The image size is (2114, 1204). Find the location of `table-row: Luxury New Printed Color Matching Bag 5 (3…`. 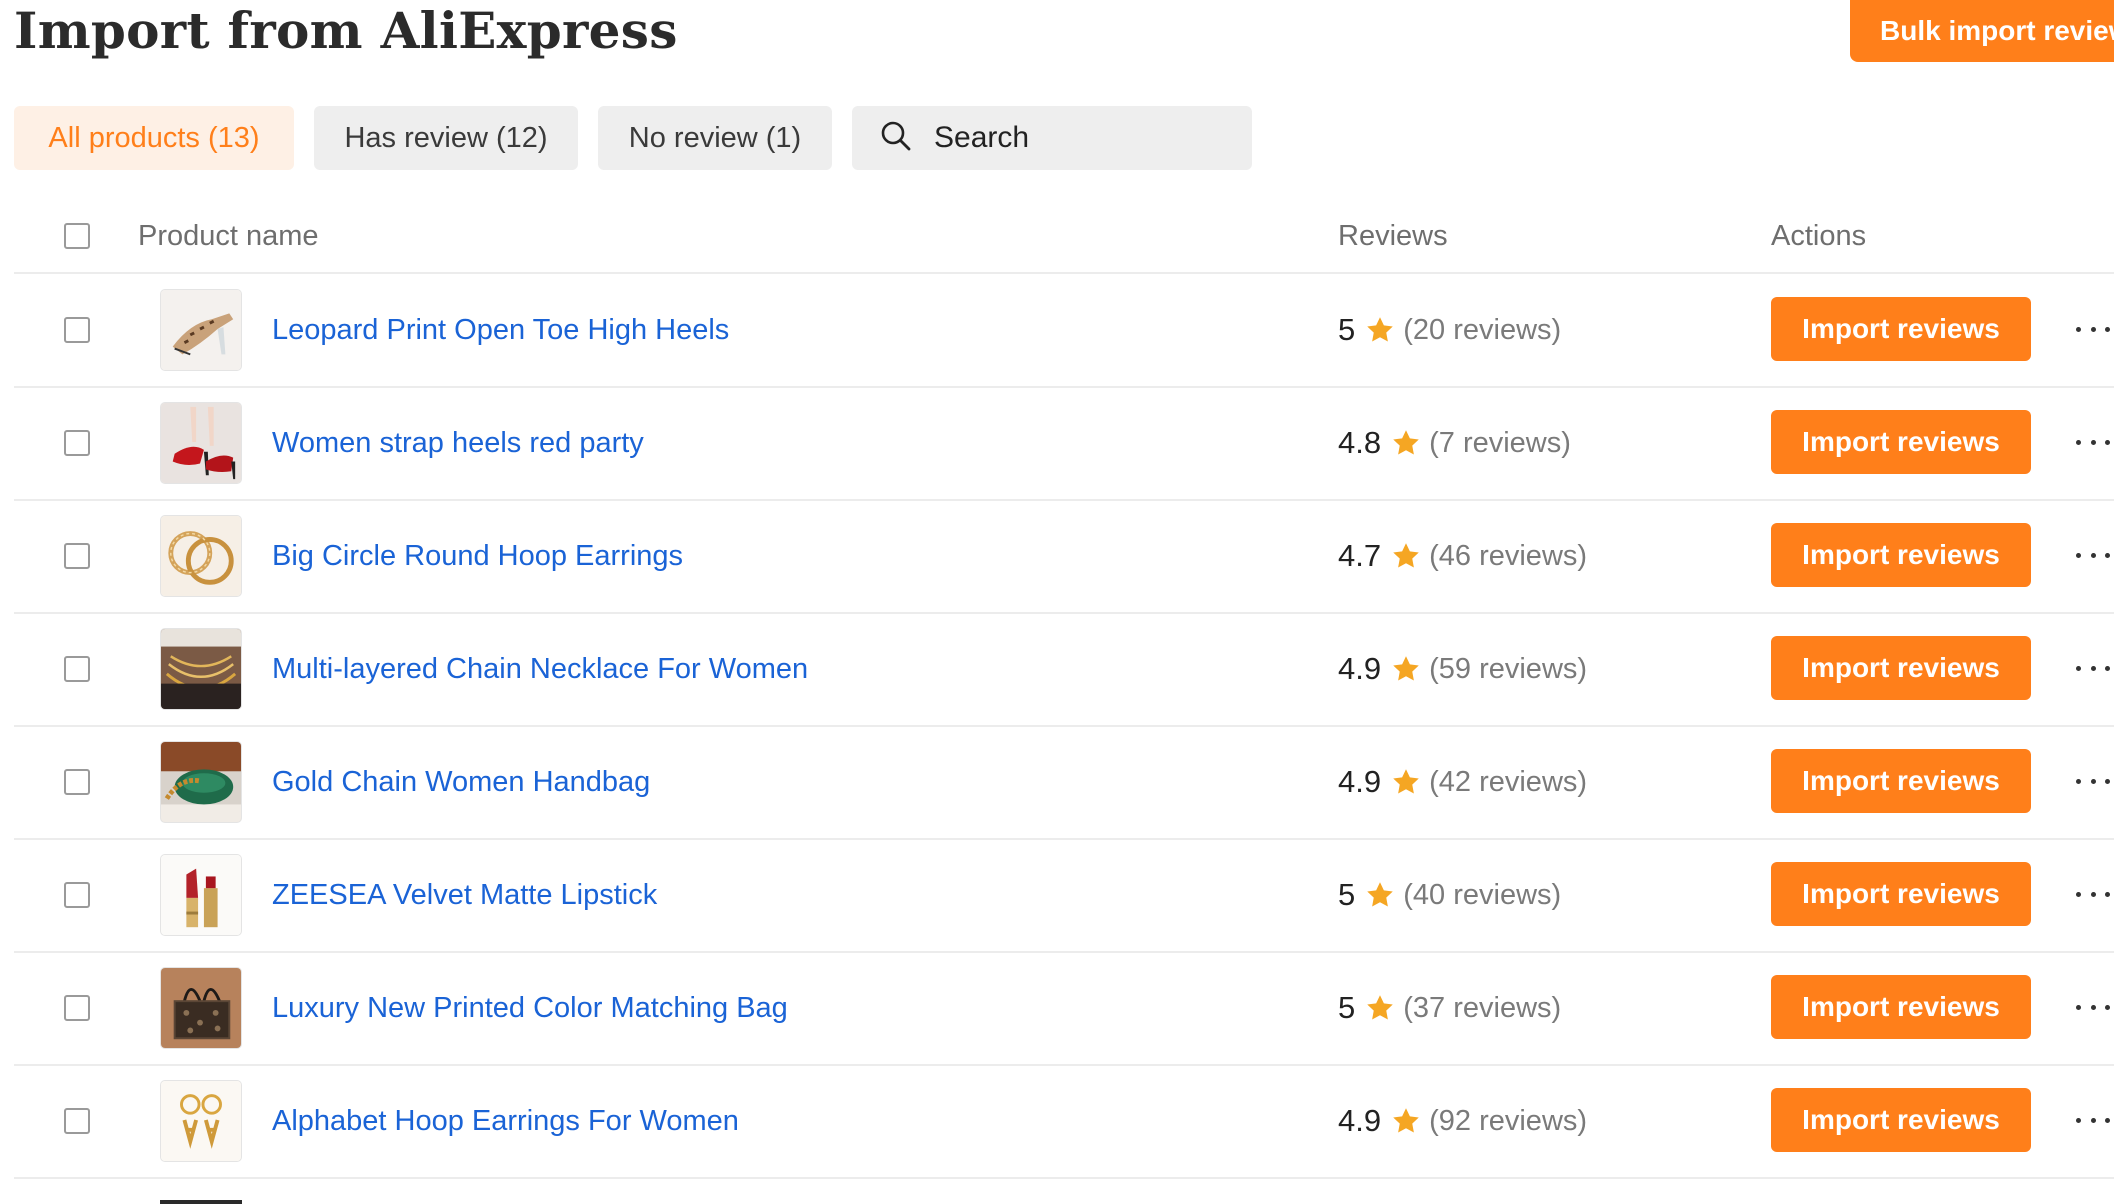

table-row: Luxury New Printed Color Matching Bag 5 (3… is located at coordinates (1064, 1009).